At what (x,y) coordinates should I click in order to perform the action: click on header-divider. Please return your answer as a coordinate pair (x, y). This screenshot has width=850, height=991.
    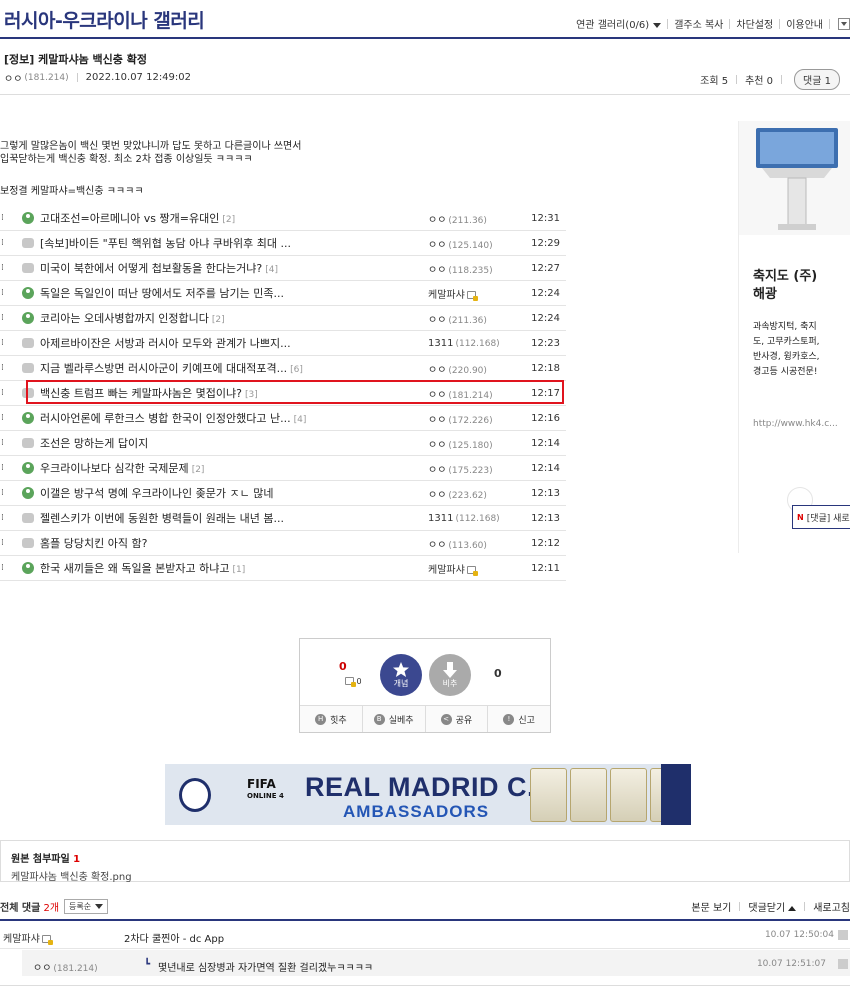
    Looking at the image, I should click on (425, 38).